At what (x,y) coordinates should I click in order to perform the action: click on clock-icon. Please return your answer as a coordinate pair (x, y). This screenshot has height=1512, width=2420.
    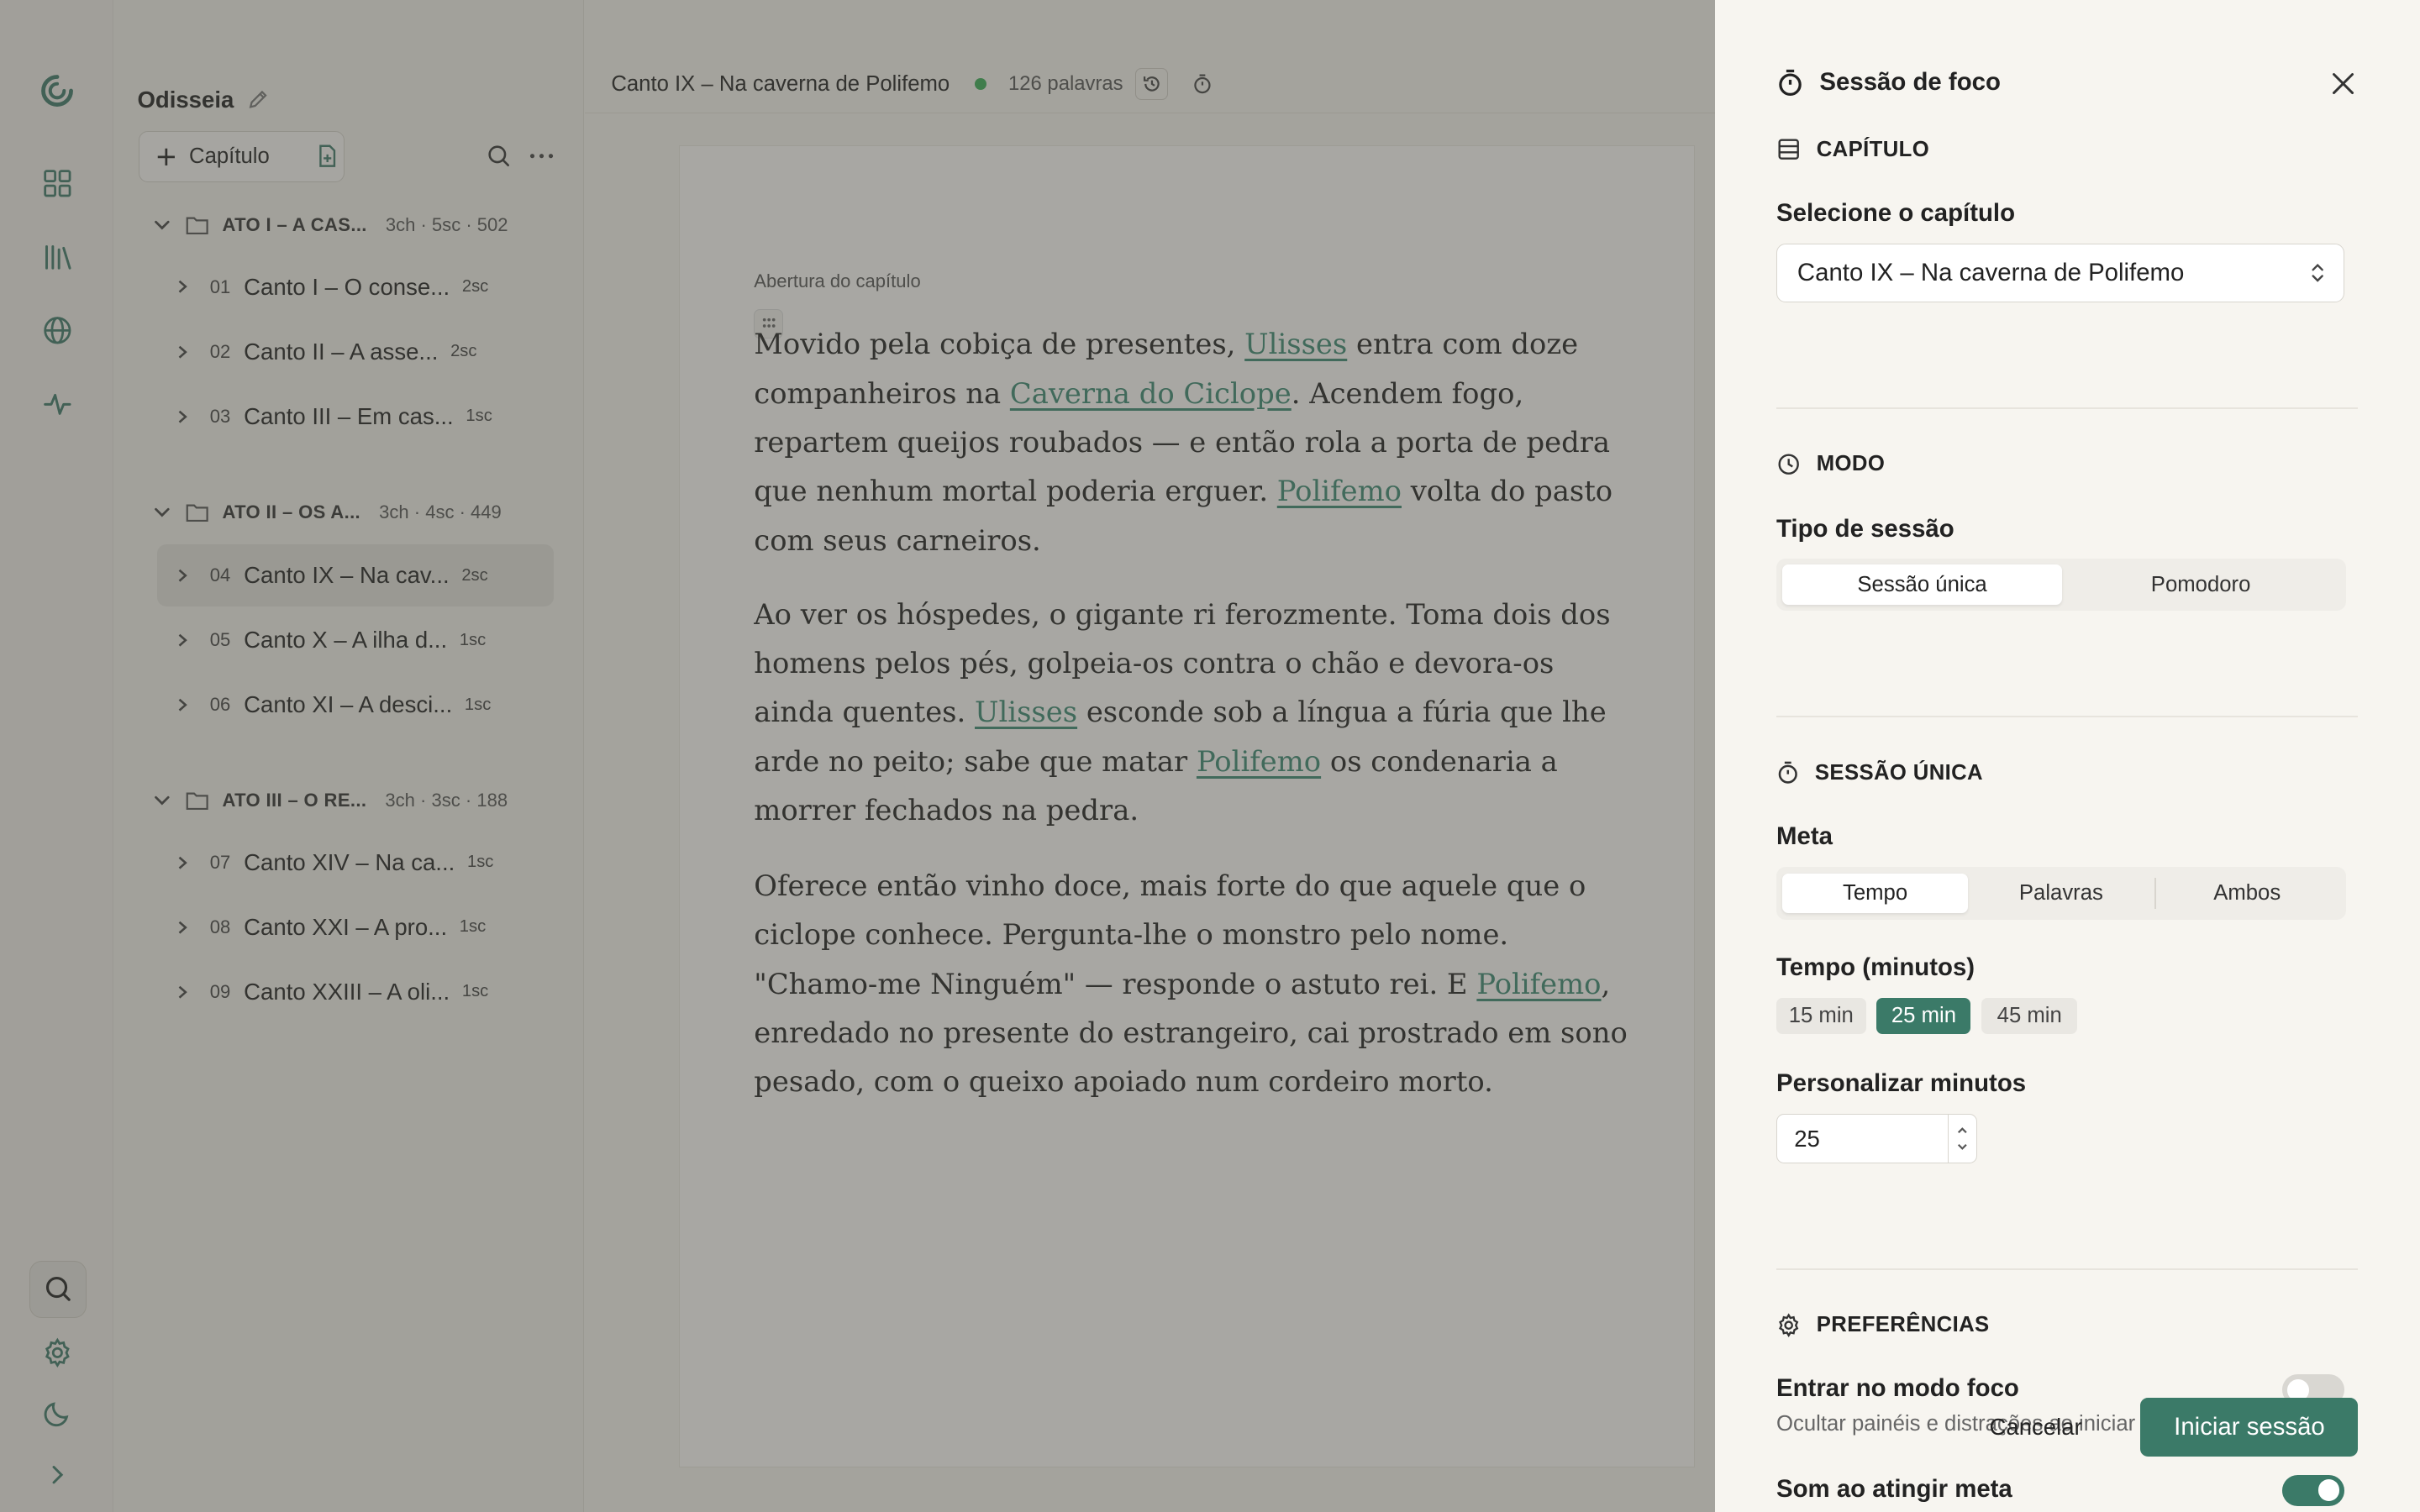
    Looking at the image, I should click on (1789, 464).